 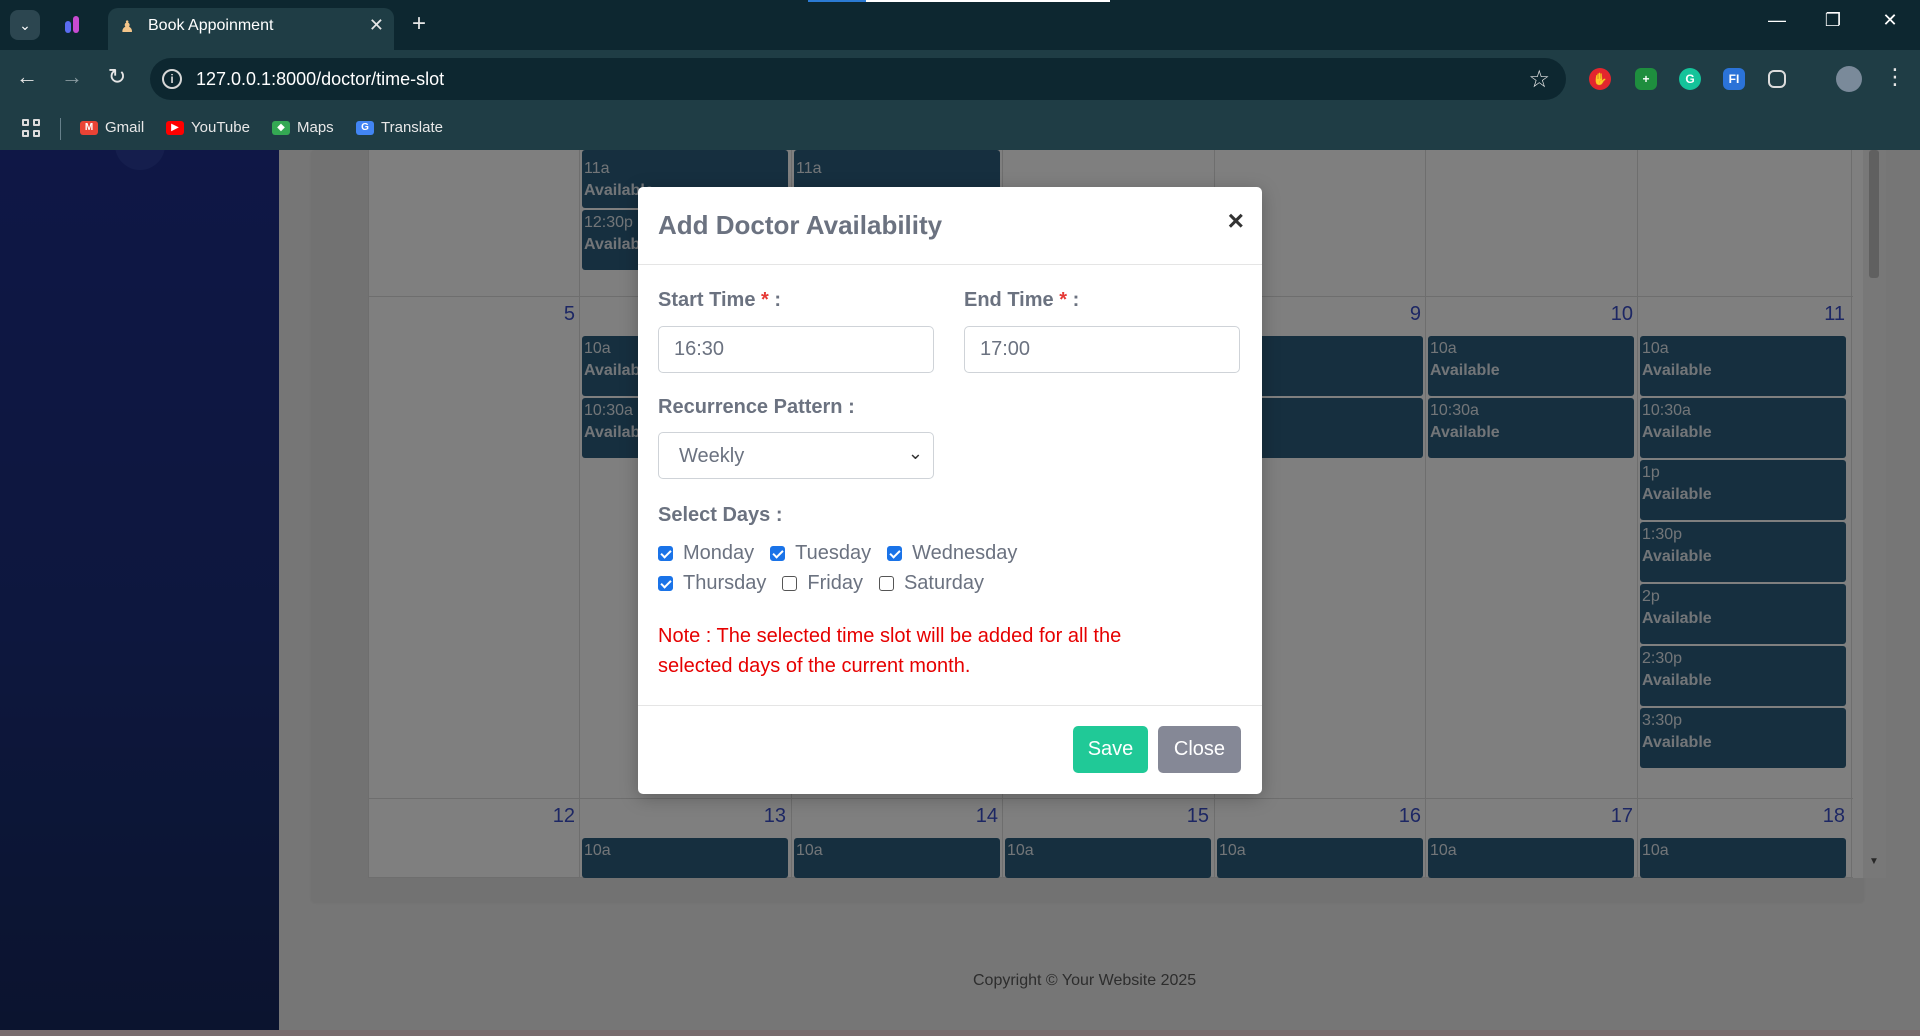 I want to click on maps-icon: ◆, so click(x=281, y=127).